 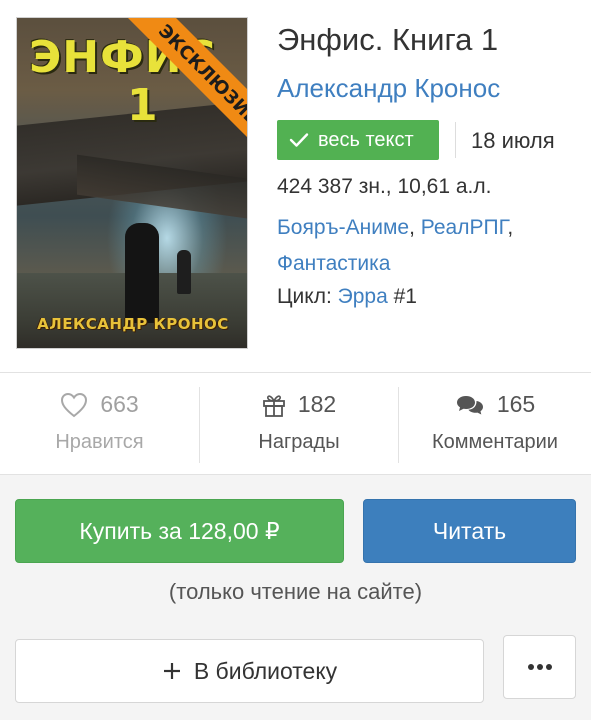 I want to click on cover-author: АЛЕКСАНДР КРОНОС, so click(x=133, y=324).